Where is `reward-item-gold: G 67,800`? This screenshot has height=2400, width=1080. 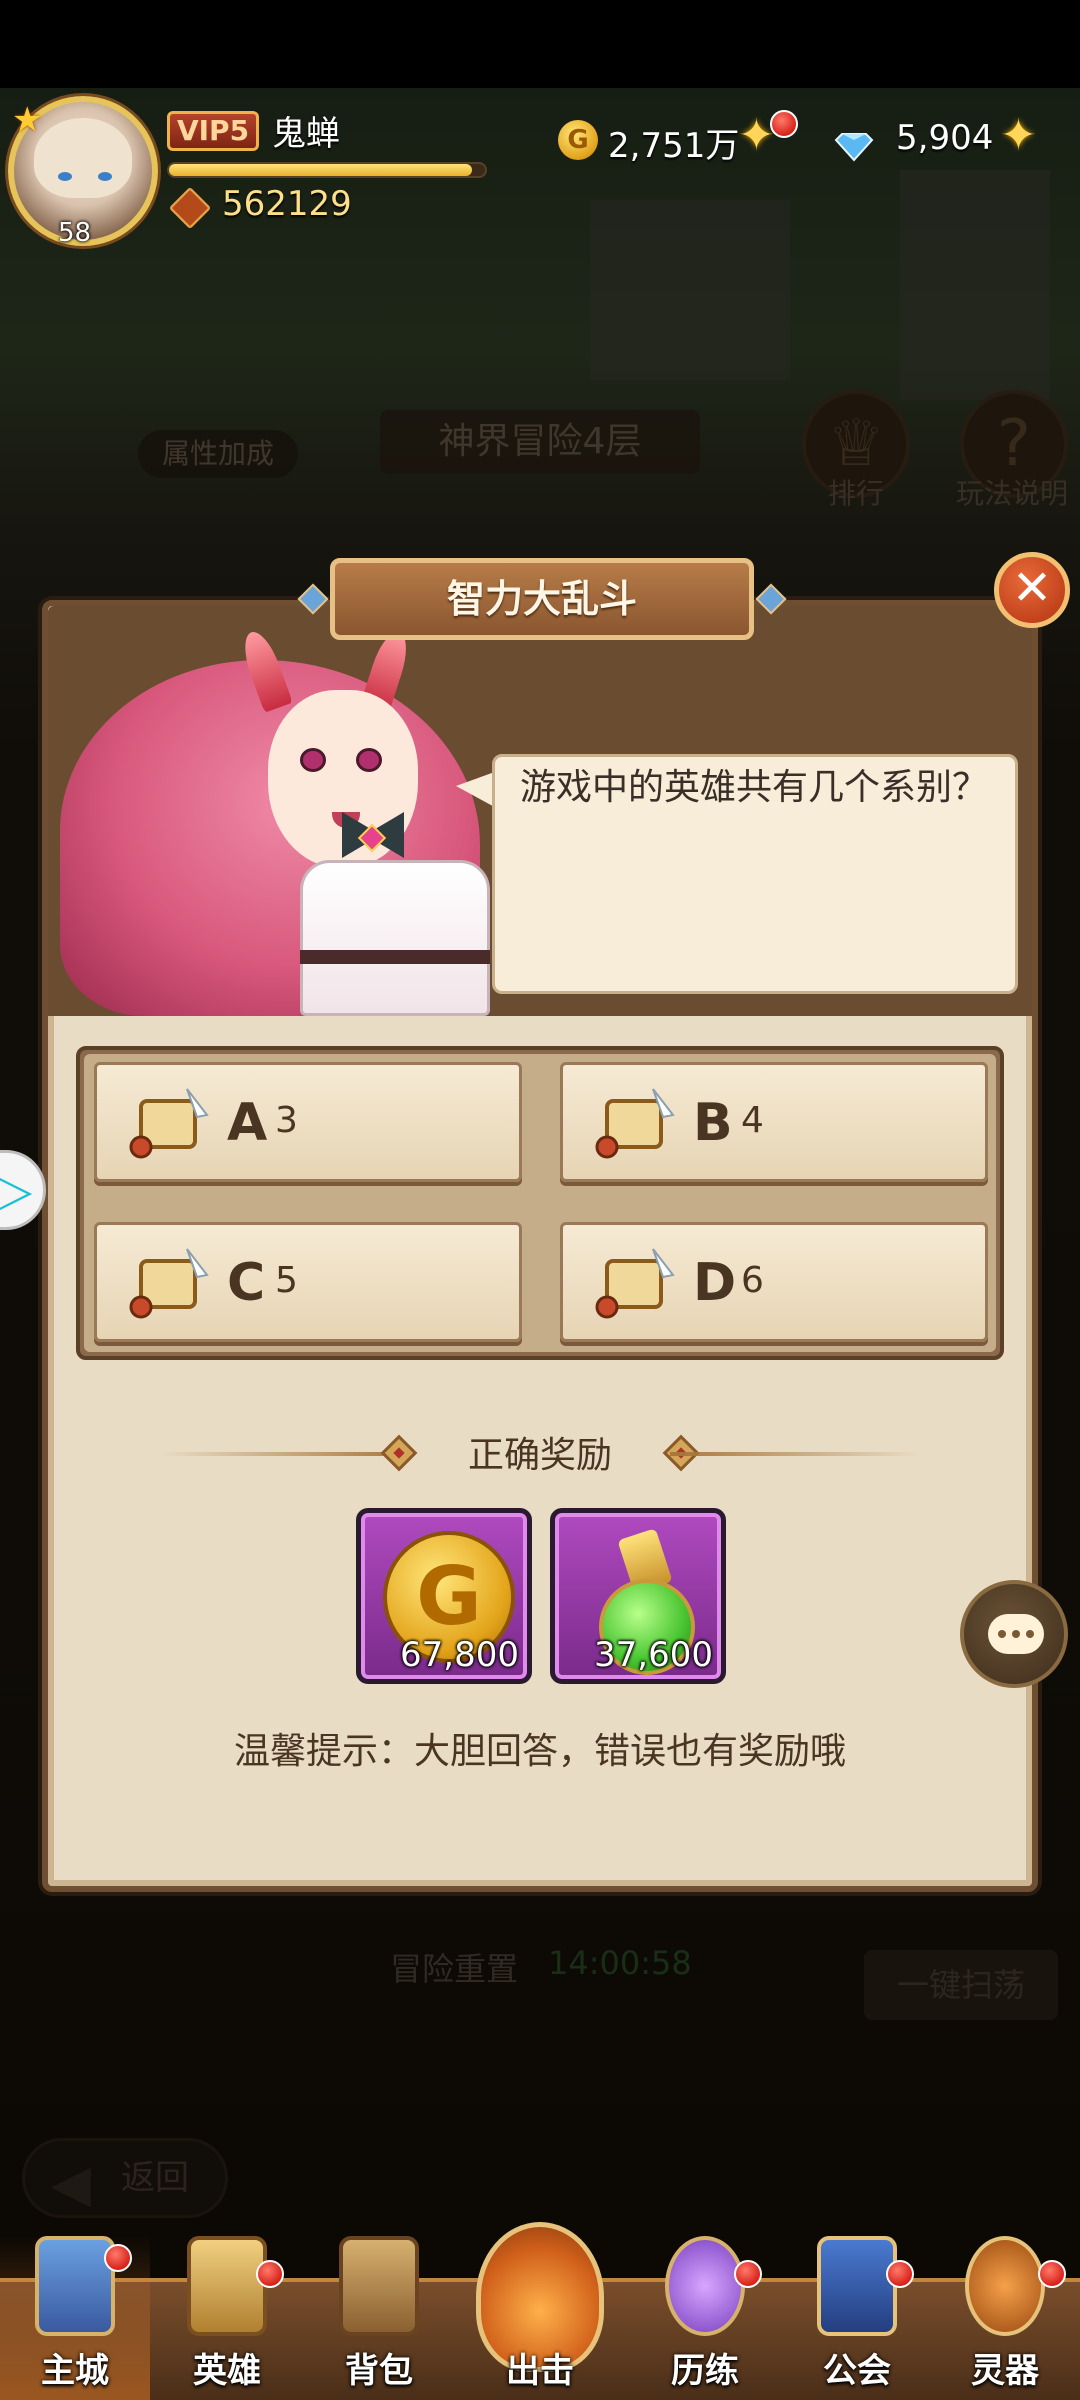 reward-item-gold: G 67,800 is located at coordinates (444, 1596).